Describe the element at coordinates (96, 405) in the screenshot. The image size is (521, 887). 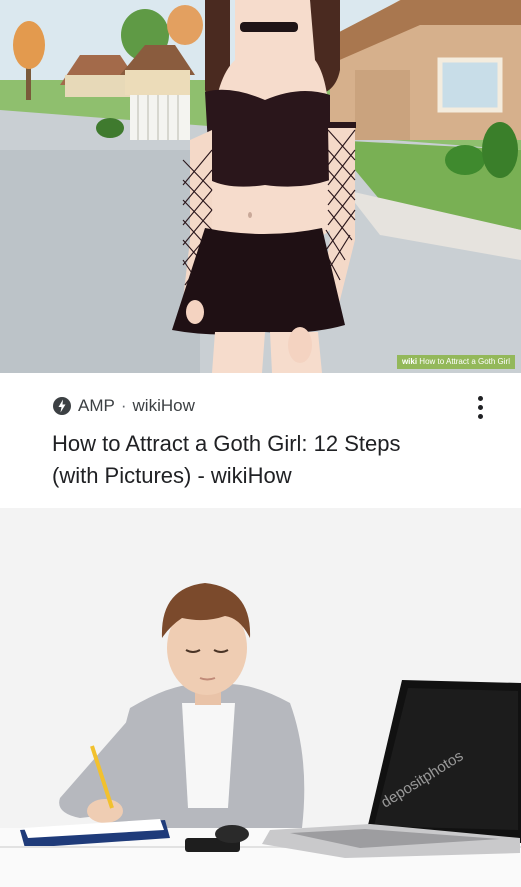
I see `amp-label: AMP` at that location.